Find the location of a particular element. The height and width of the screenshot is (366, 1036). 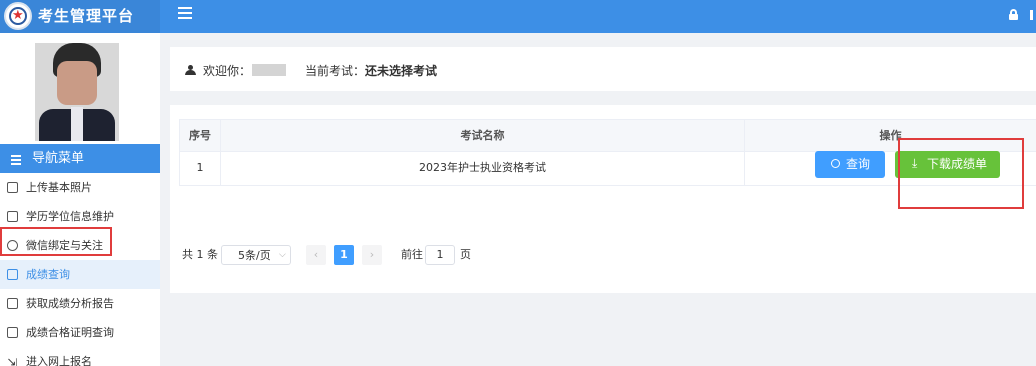

sidebar-item-upload-photo: 上传基本照片 is located at coordinates (80, 187).